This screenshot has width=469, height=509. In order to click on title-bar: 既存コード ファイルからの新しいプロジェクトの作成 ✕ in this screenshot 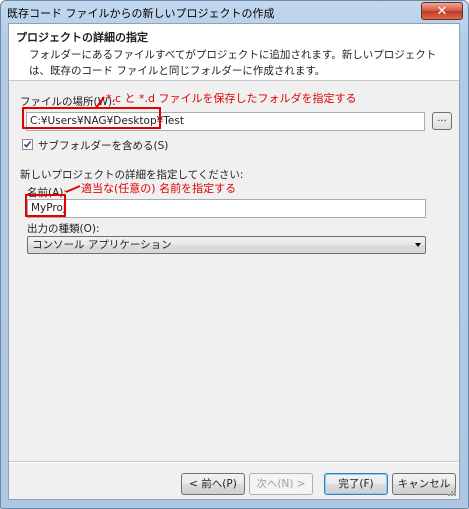, I will do `click(234, 12)`.